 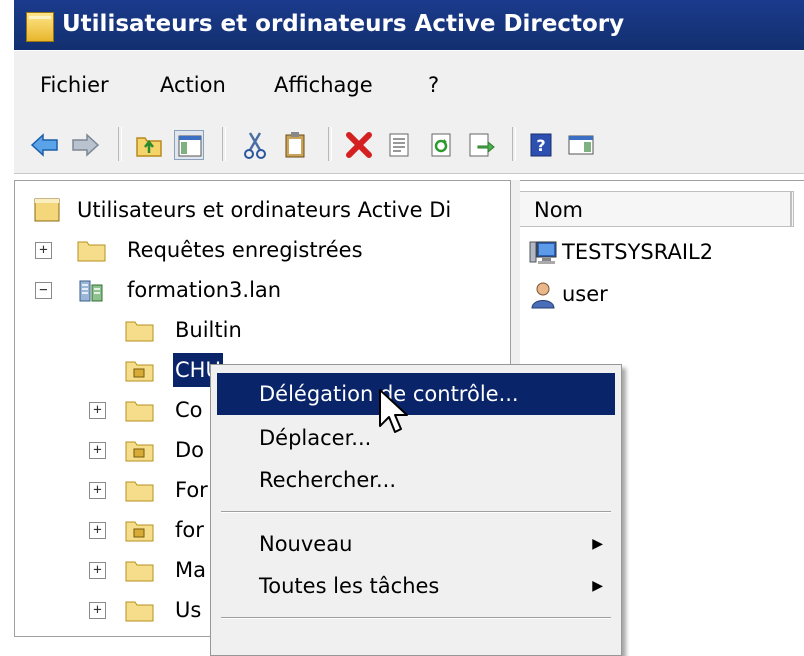 I want to click on list-item-label: TESTSYSRAIL2, so click(x=638, y=252).